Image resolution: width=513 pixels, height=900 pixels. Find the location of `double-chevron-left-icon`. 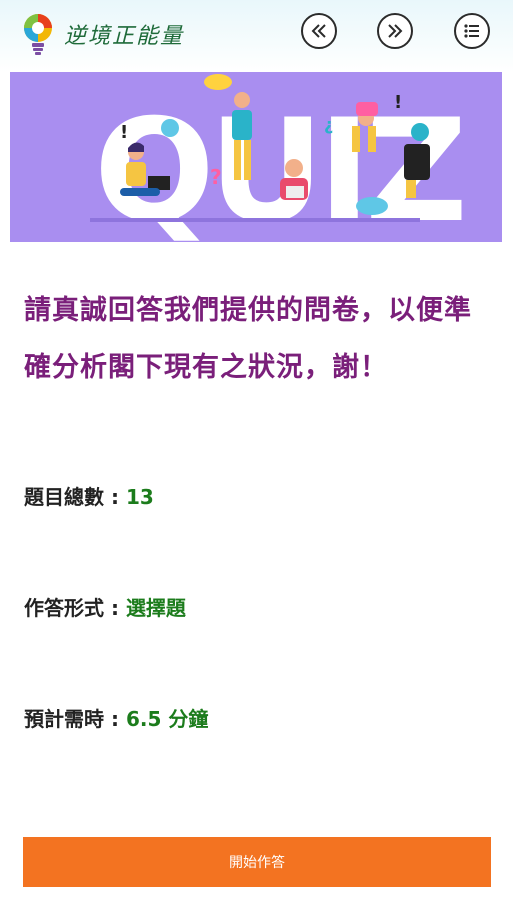

double-chevron-left-icon is located at coordinates (318, 31).